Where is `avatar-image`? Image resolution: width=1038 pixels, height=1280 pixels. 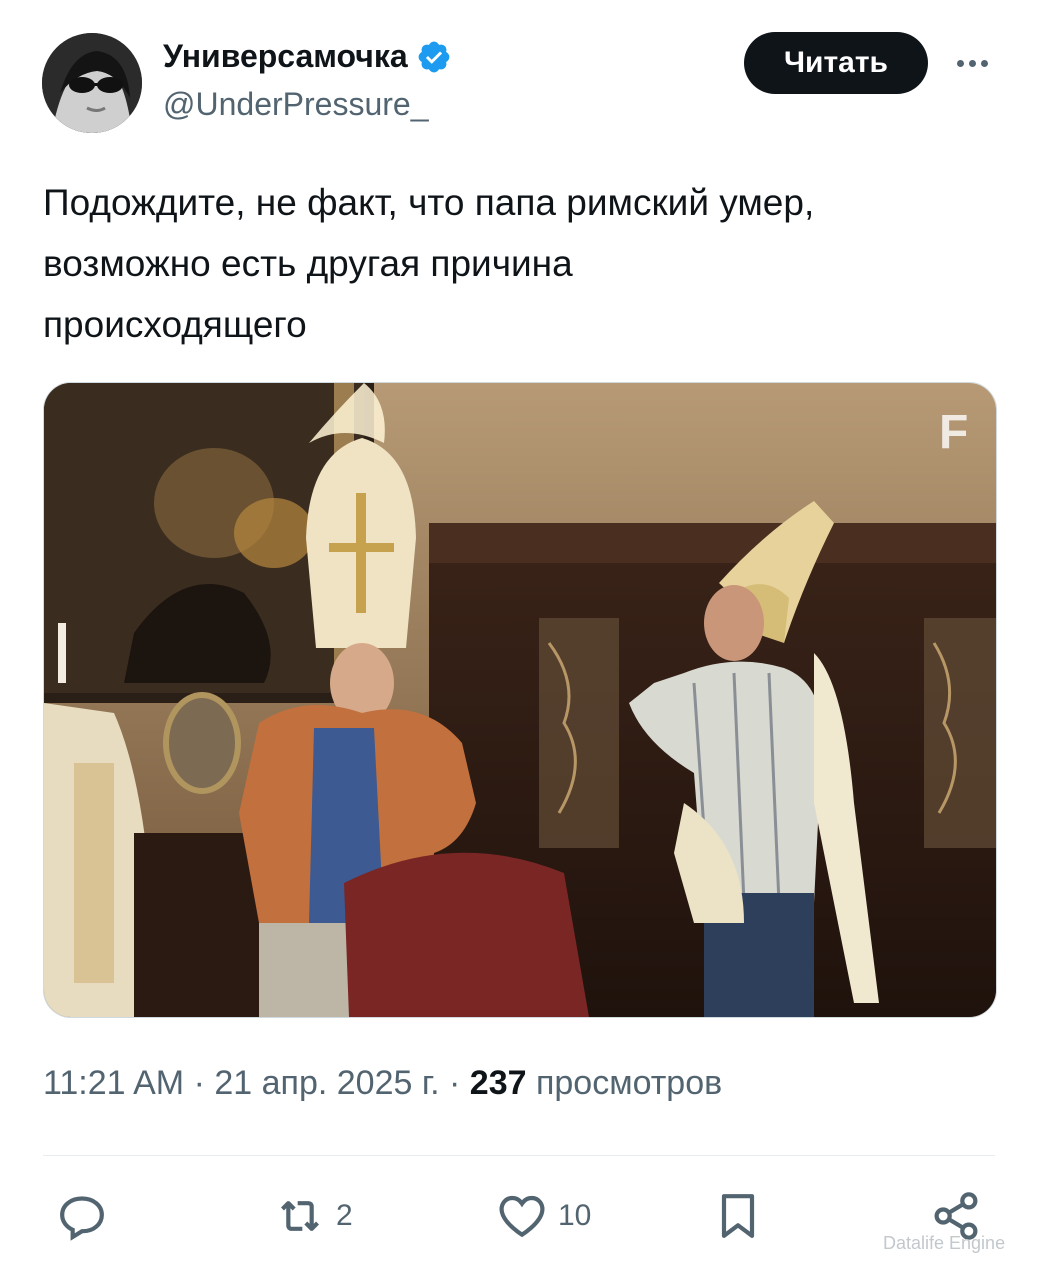
avatar-image is located at coordinates (92, 83).